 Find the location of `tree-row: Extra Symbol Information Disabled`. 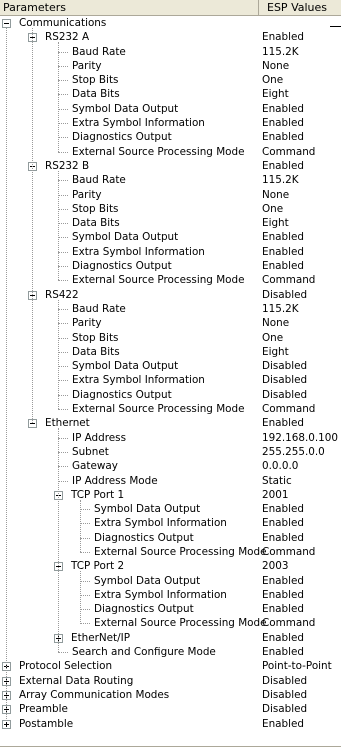

tree-row: Extra Symbol Information Disabled is located at coordinates (170, 380).